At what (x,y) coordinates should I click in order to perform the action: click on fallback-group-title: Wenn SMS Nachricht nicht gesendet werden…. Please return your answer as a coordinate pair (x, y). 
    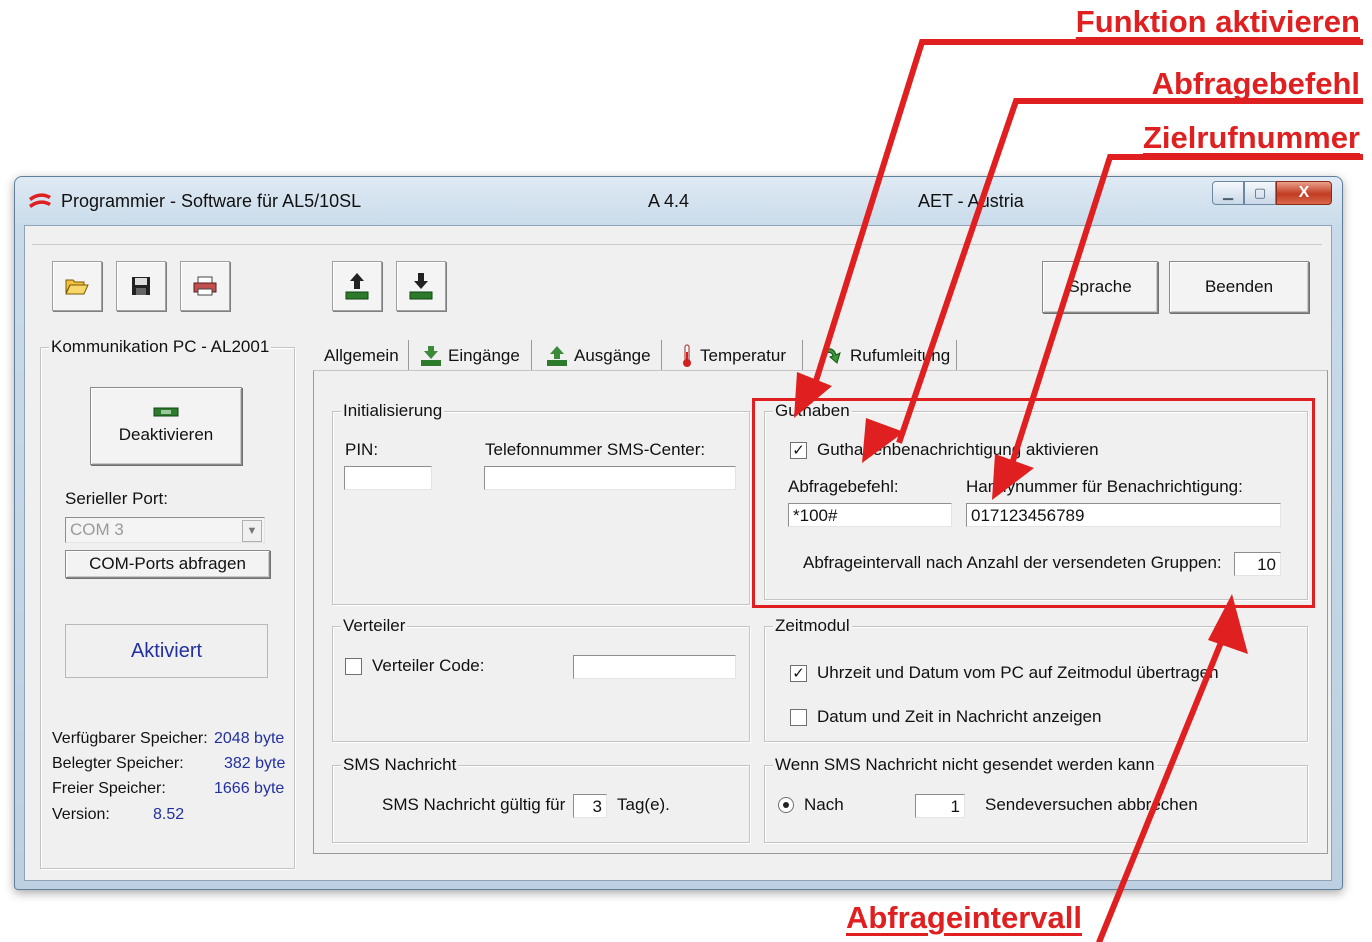
    Looking at the image, I should click on (965, 765).